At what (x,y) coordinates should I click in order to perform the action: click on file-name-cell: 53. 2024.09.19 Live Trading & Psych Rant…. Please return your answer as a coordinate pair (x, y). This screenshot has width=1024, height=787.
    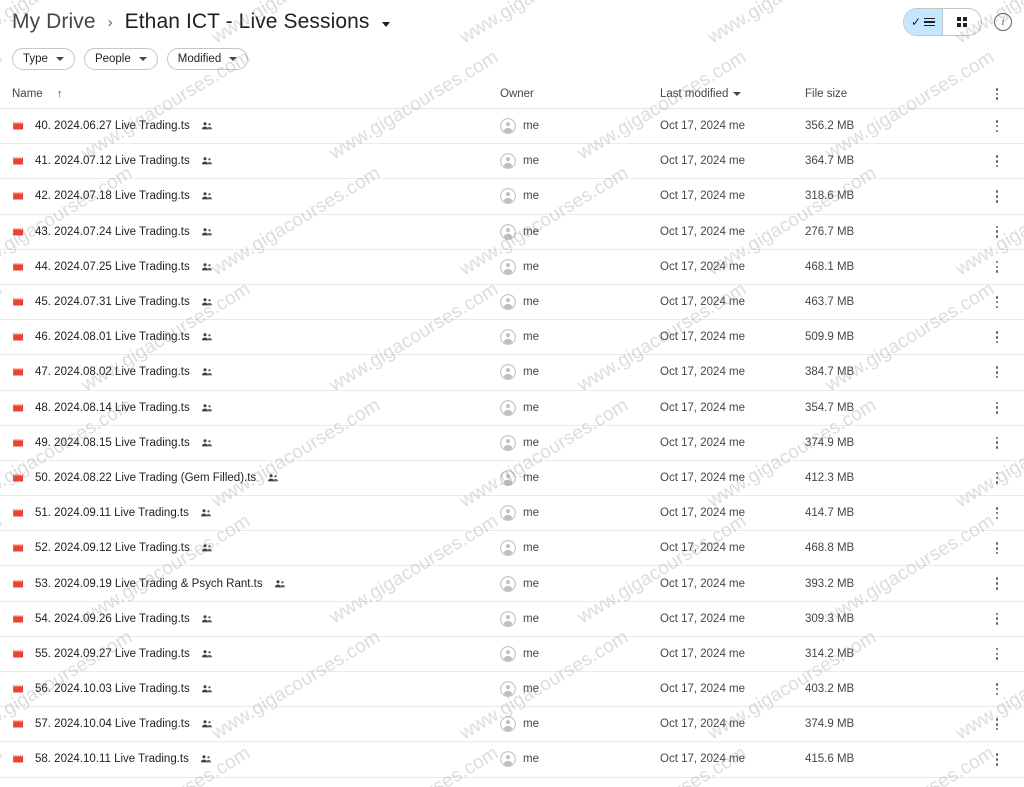
    Looking at the image, I should click on (250, 584).